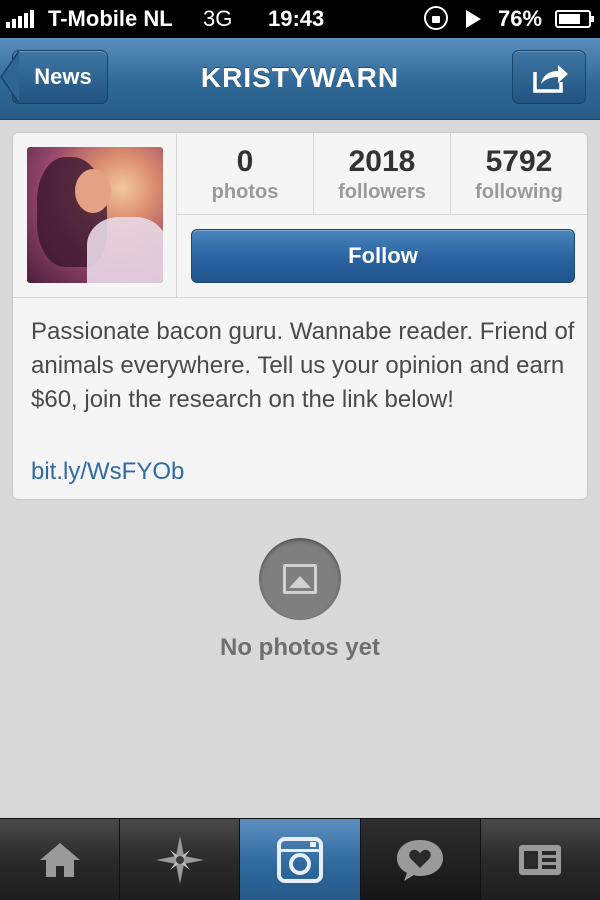 This screenshot has height=900, width=600. Describe the element at coordinates (110, 18) in the screenshot. I see `carrier-name: T-Mobile NL` at that location.